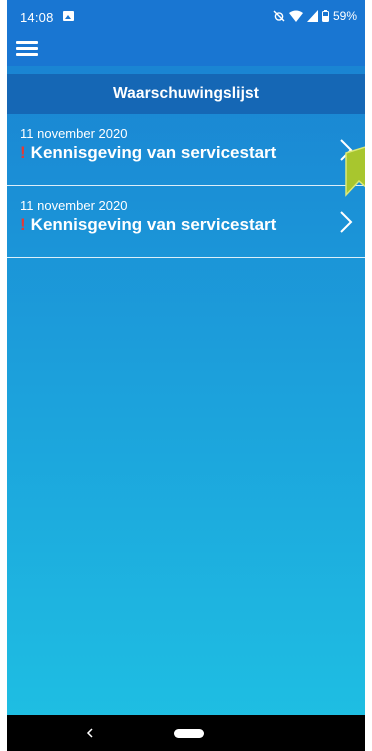  Describe the element at coordinates (186, 17) in the screenshot. I see `status-bar: 14:08 59%` at that location.